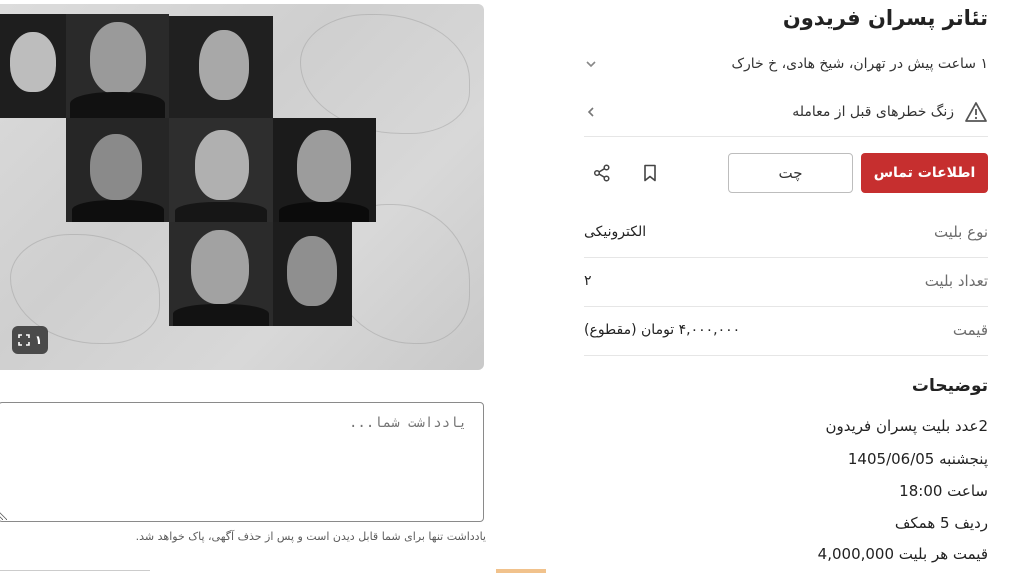 The width and height of the screenshot is (1034, 573). Describe the element at coordinates (38, 340) in the screenshot. I see `image-count: ۱` at that location.